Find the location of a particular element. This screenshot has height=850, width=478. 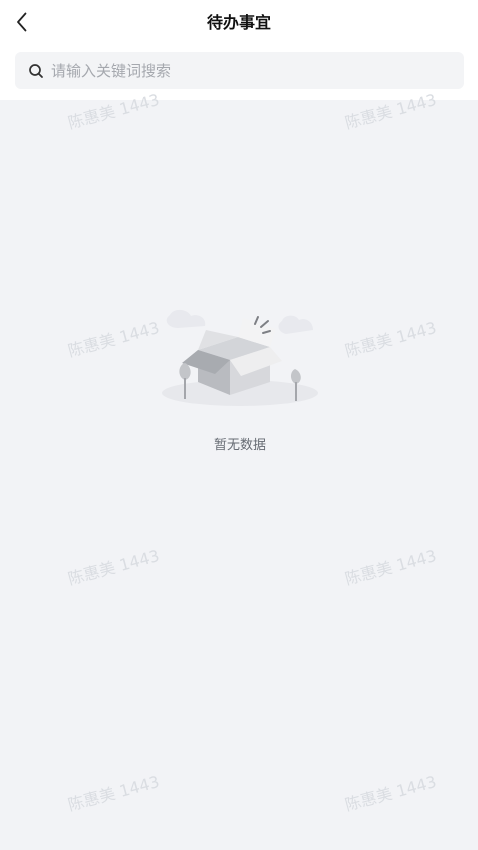

search-box is located at coordinates (239, 70).